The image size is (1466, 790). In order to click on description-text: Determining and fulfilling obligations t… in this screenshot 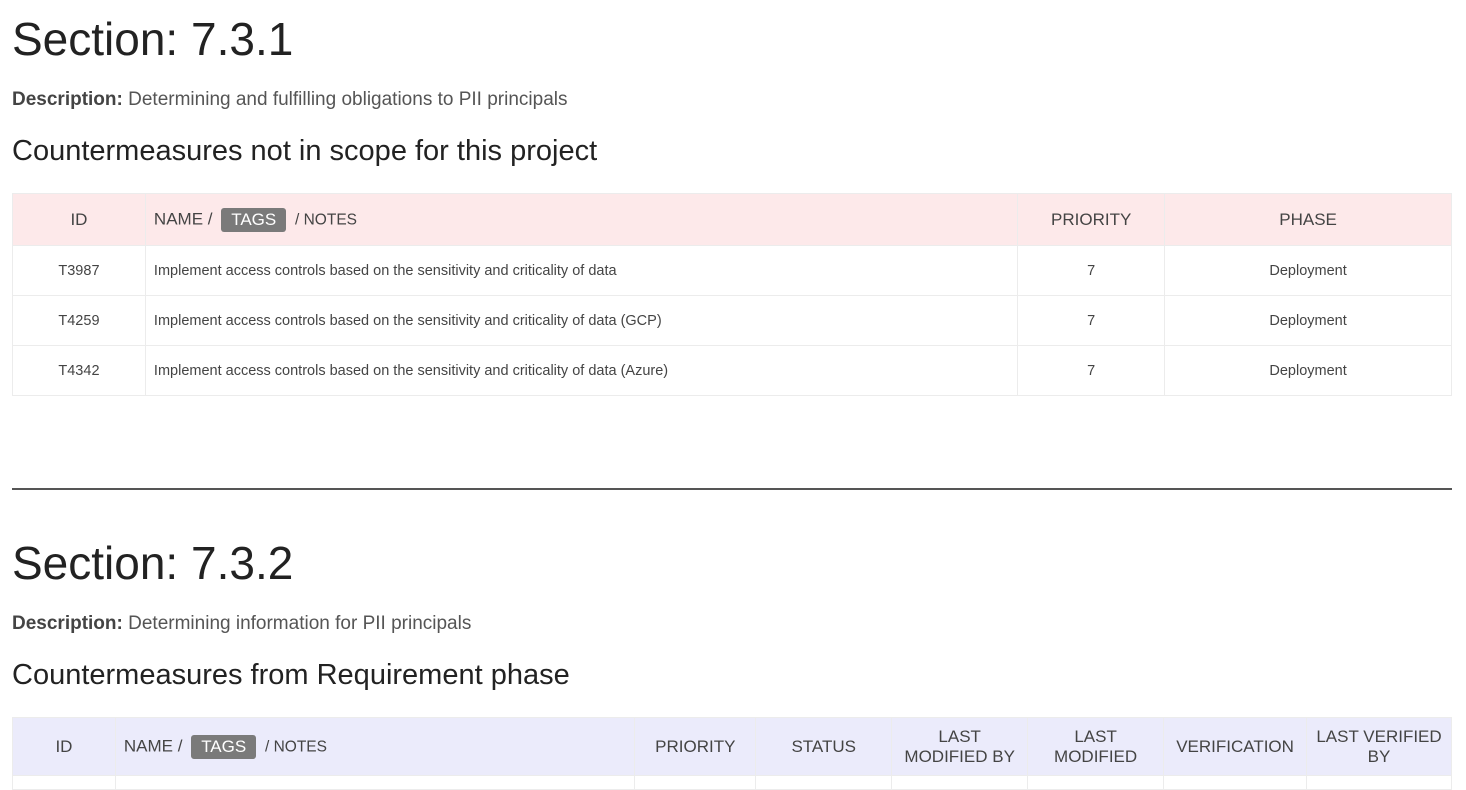, I will do `click(348, 99)`.